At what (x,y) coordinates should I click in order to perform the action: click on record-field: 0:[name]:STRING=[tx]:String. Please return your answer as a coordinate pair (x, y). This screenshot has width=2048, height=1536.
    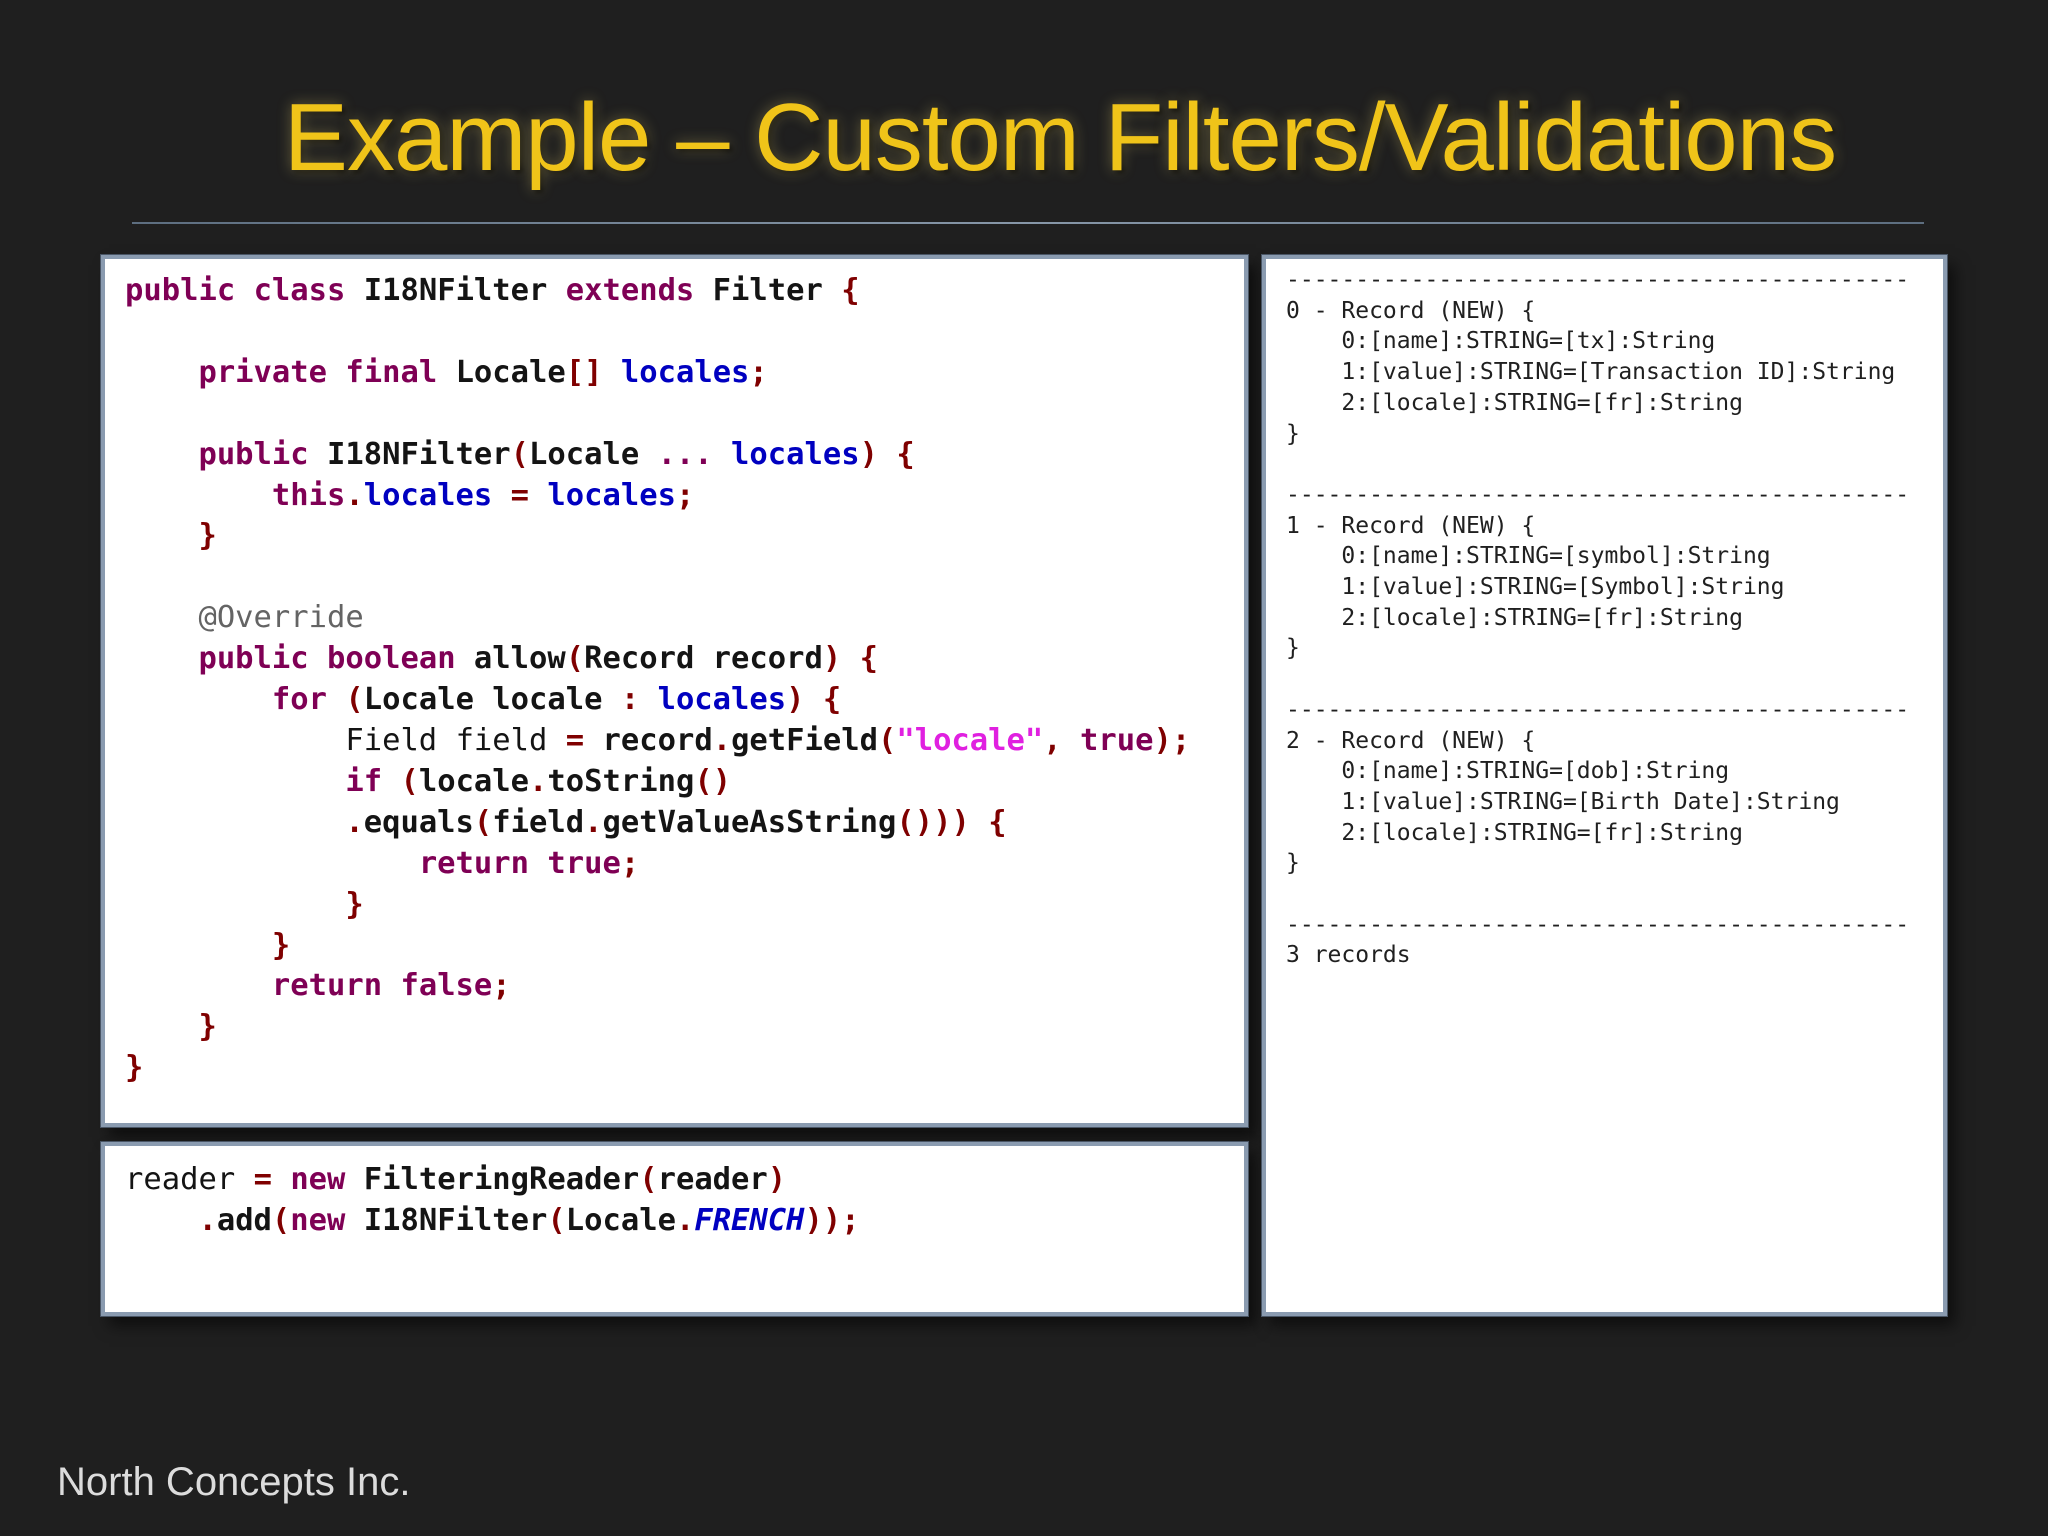
    Looking at the image, I should click on (1528, 341).